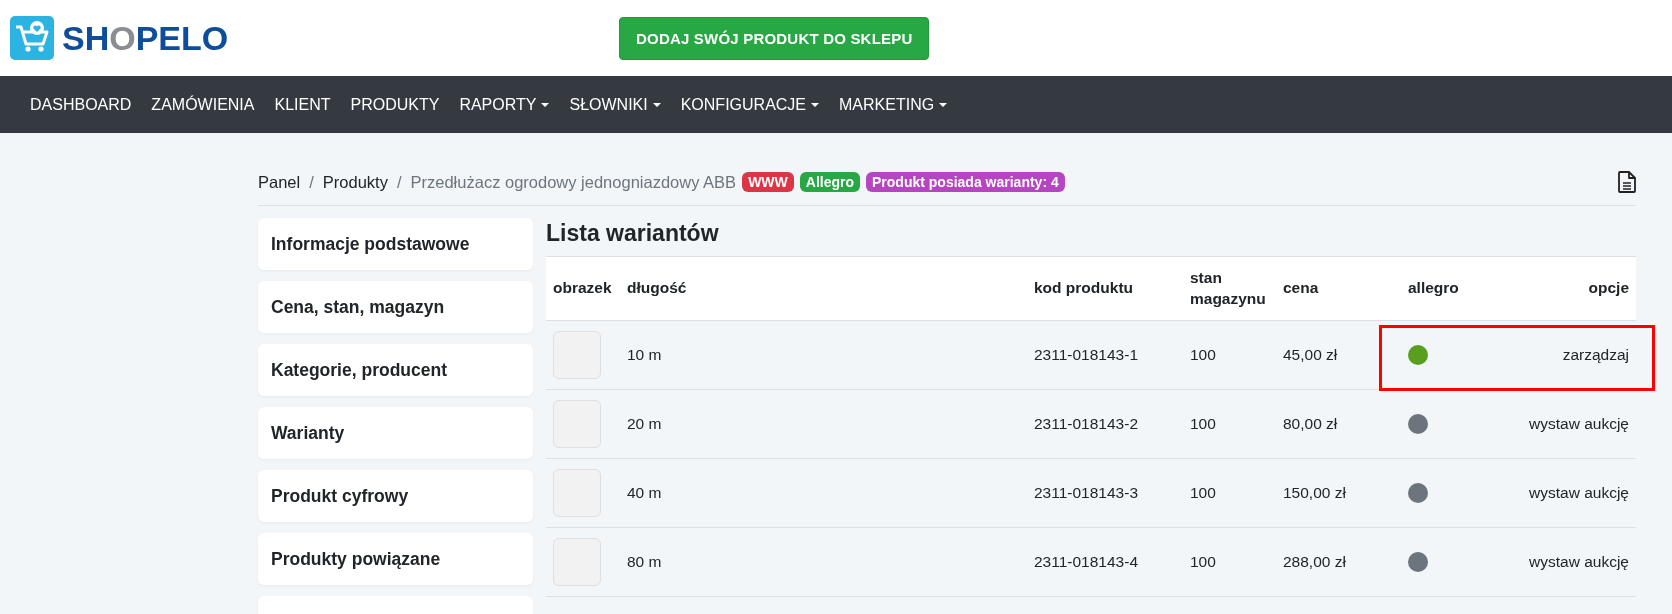 Image resolution: width=1672 pixels, height=614 pixels. What do you see at coordinates (1338, 288) in the screenshot?
I see `column-header: cena` at bounding box center [1338, 288].